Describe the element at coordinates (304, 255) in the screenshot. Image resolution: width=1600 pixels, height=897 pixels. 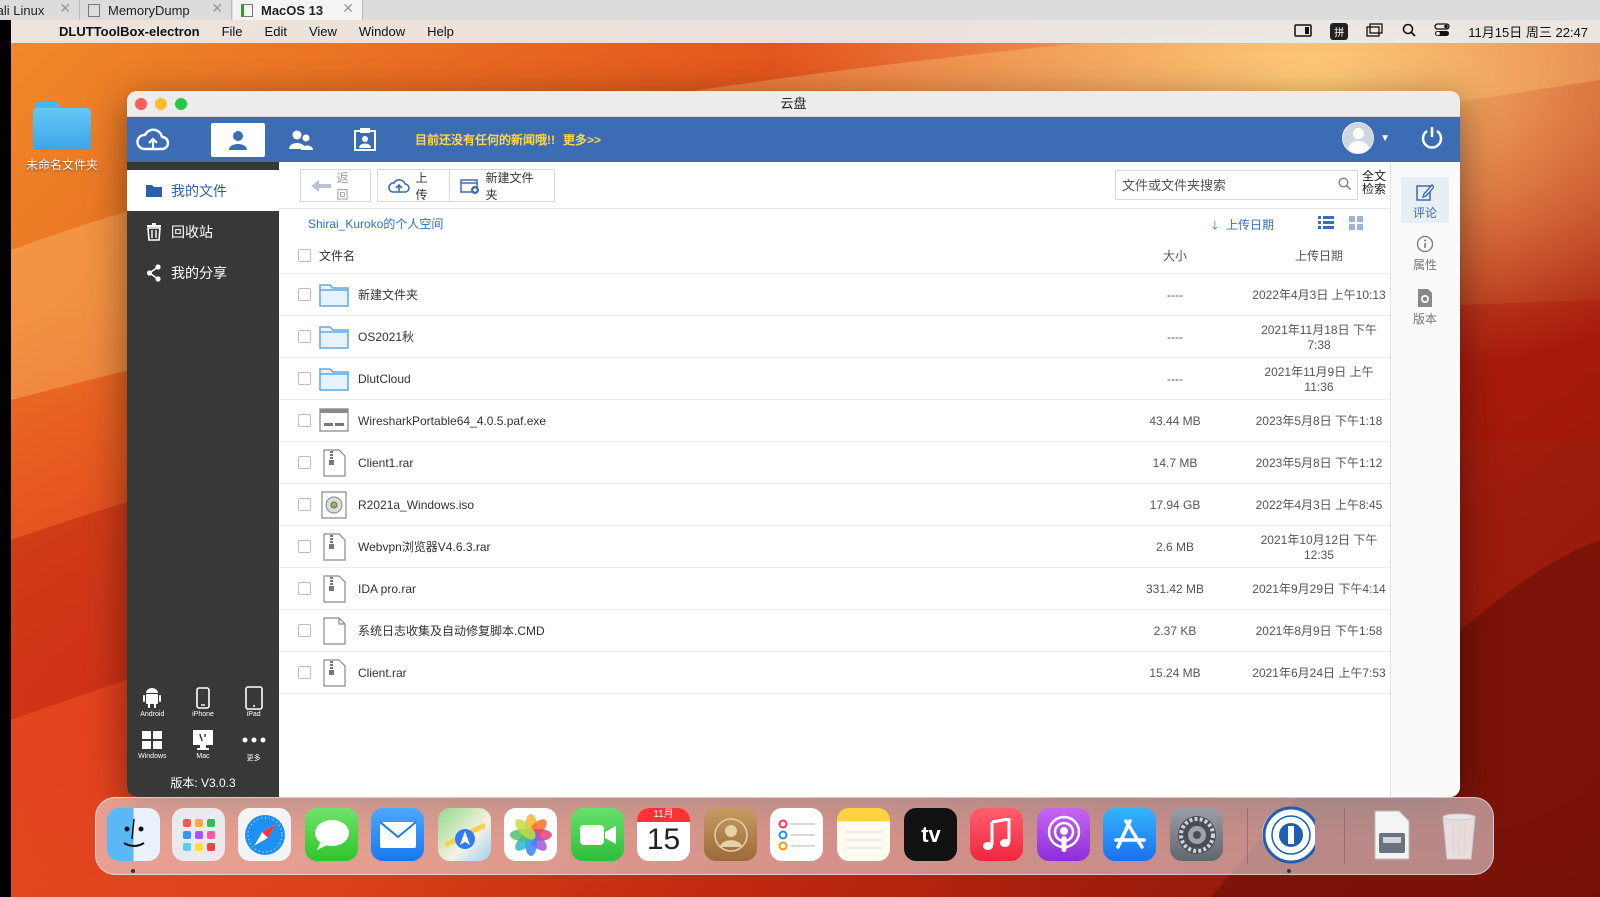
I see `select-all-checkbox` at that location.